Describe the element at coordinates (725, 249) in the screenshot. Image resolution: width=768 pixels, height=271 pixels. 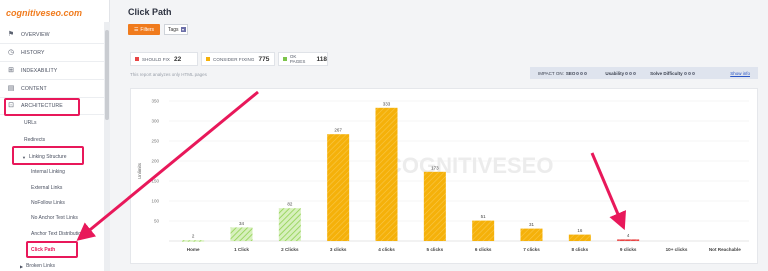
I see `chart-x-tick-label: Not Reachable` at that location.